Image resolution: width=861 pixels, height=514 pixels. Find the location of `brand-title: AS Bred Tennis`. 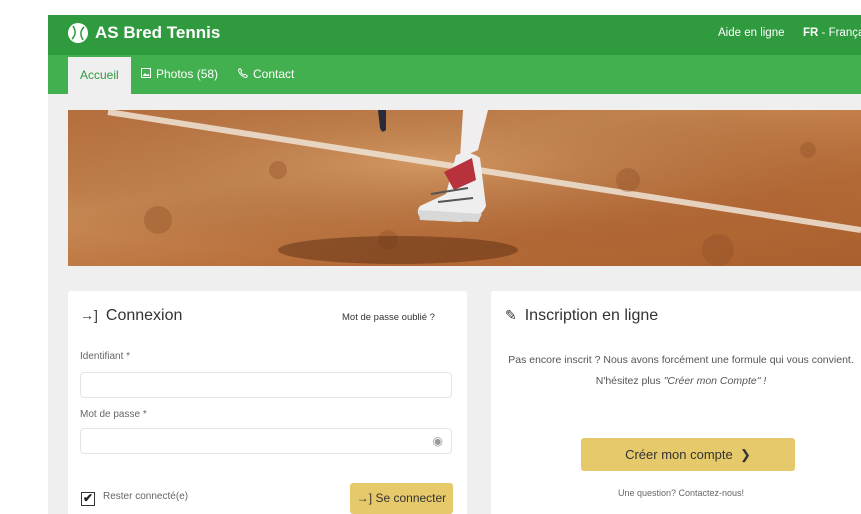

brand-title: AS Bred Tennis is located at coordinates (157, 33).